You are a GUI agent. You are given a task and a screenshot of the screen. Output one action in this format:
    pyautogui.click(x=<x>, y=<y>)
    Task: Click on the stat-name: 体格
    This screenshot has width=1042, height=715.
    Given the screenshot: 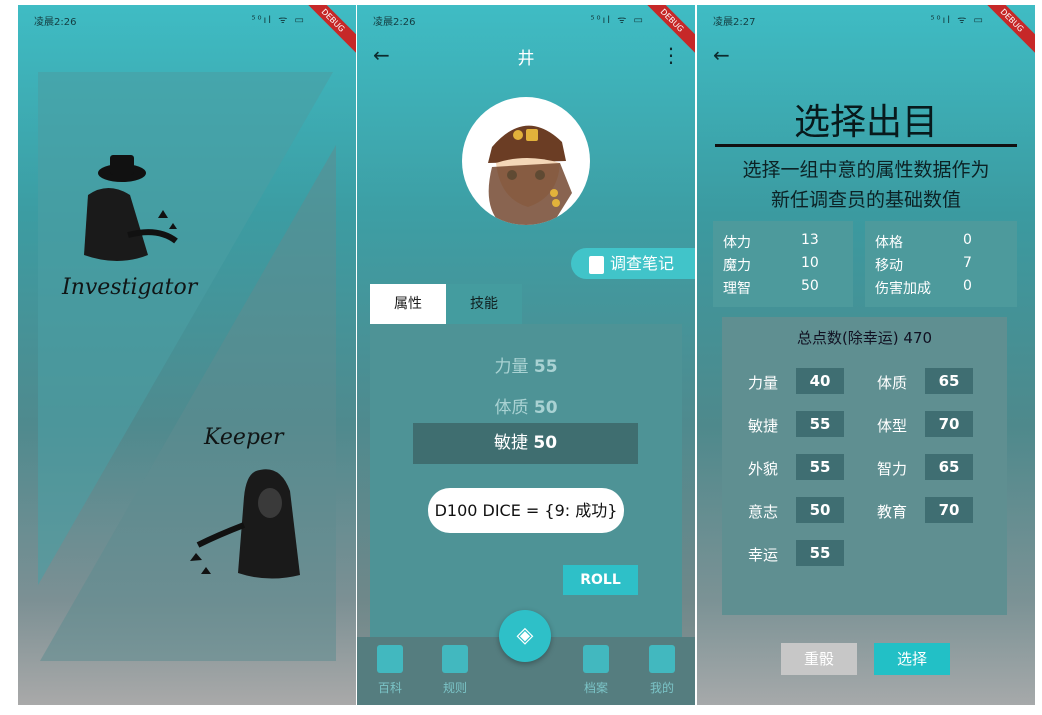 What is the action you would take?
    pyautogui.click(x=889, y=243)
    